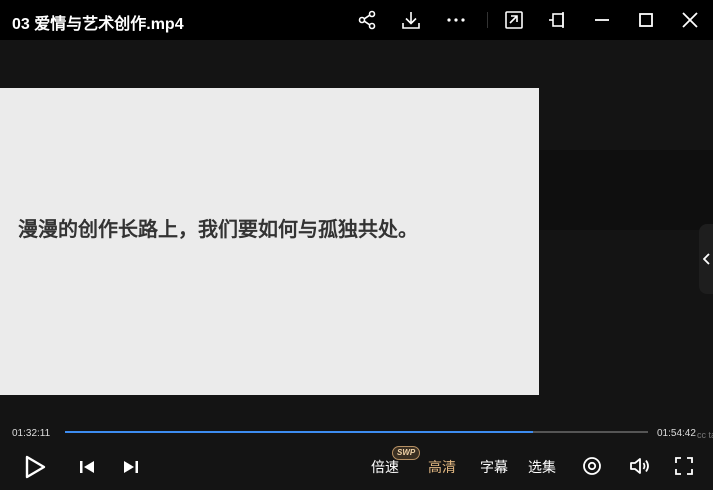 The height and width of the screenshot is (490, 713). I want to click on skip-previous-icon, so click(87, 467).